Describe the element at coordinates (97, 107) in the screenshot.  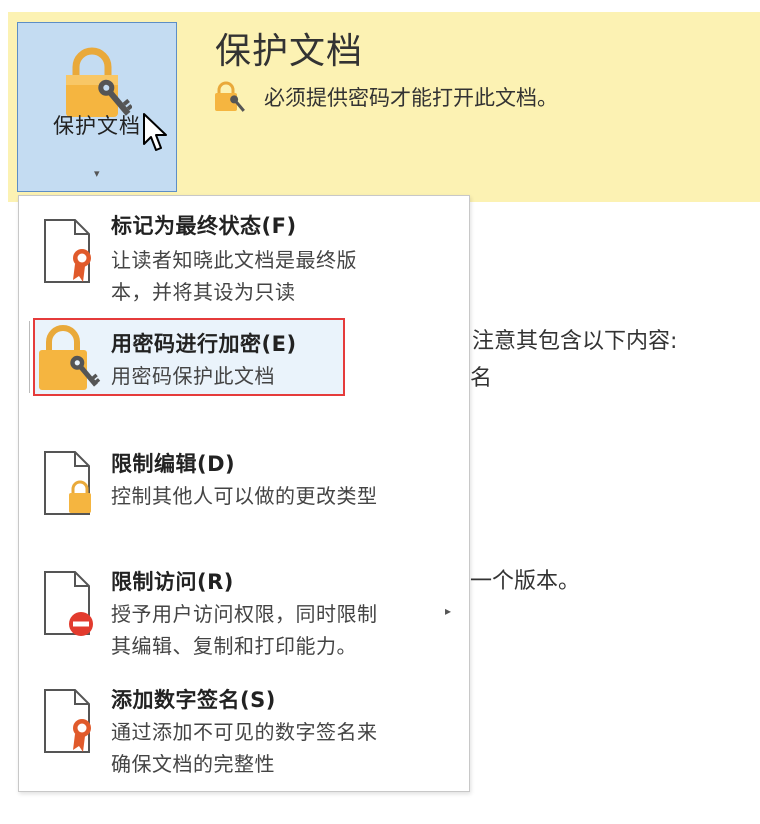
I see `protect-document-button: 保护文档 ▾` at that location.